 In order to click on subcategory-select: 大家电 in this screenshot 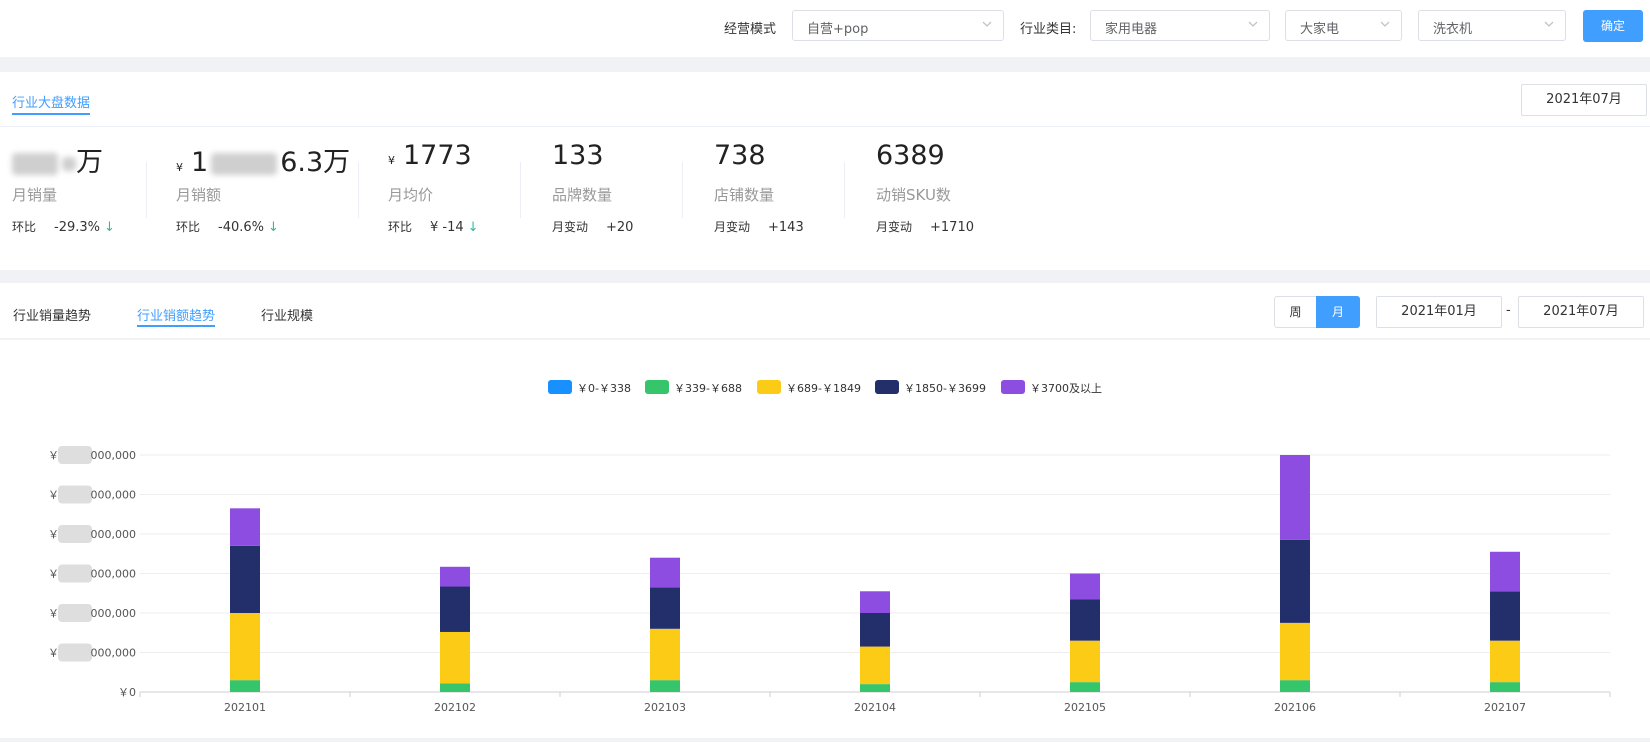, I will do `click(1343, 25)`.